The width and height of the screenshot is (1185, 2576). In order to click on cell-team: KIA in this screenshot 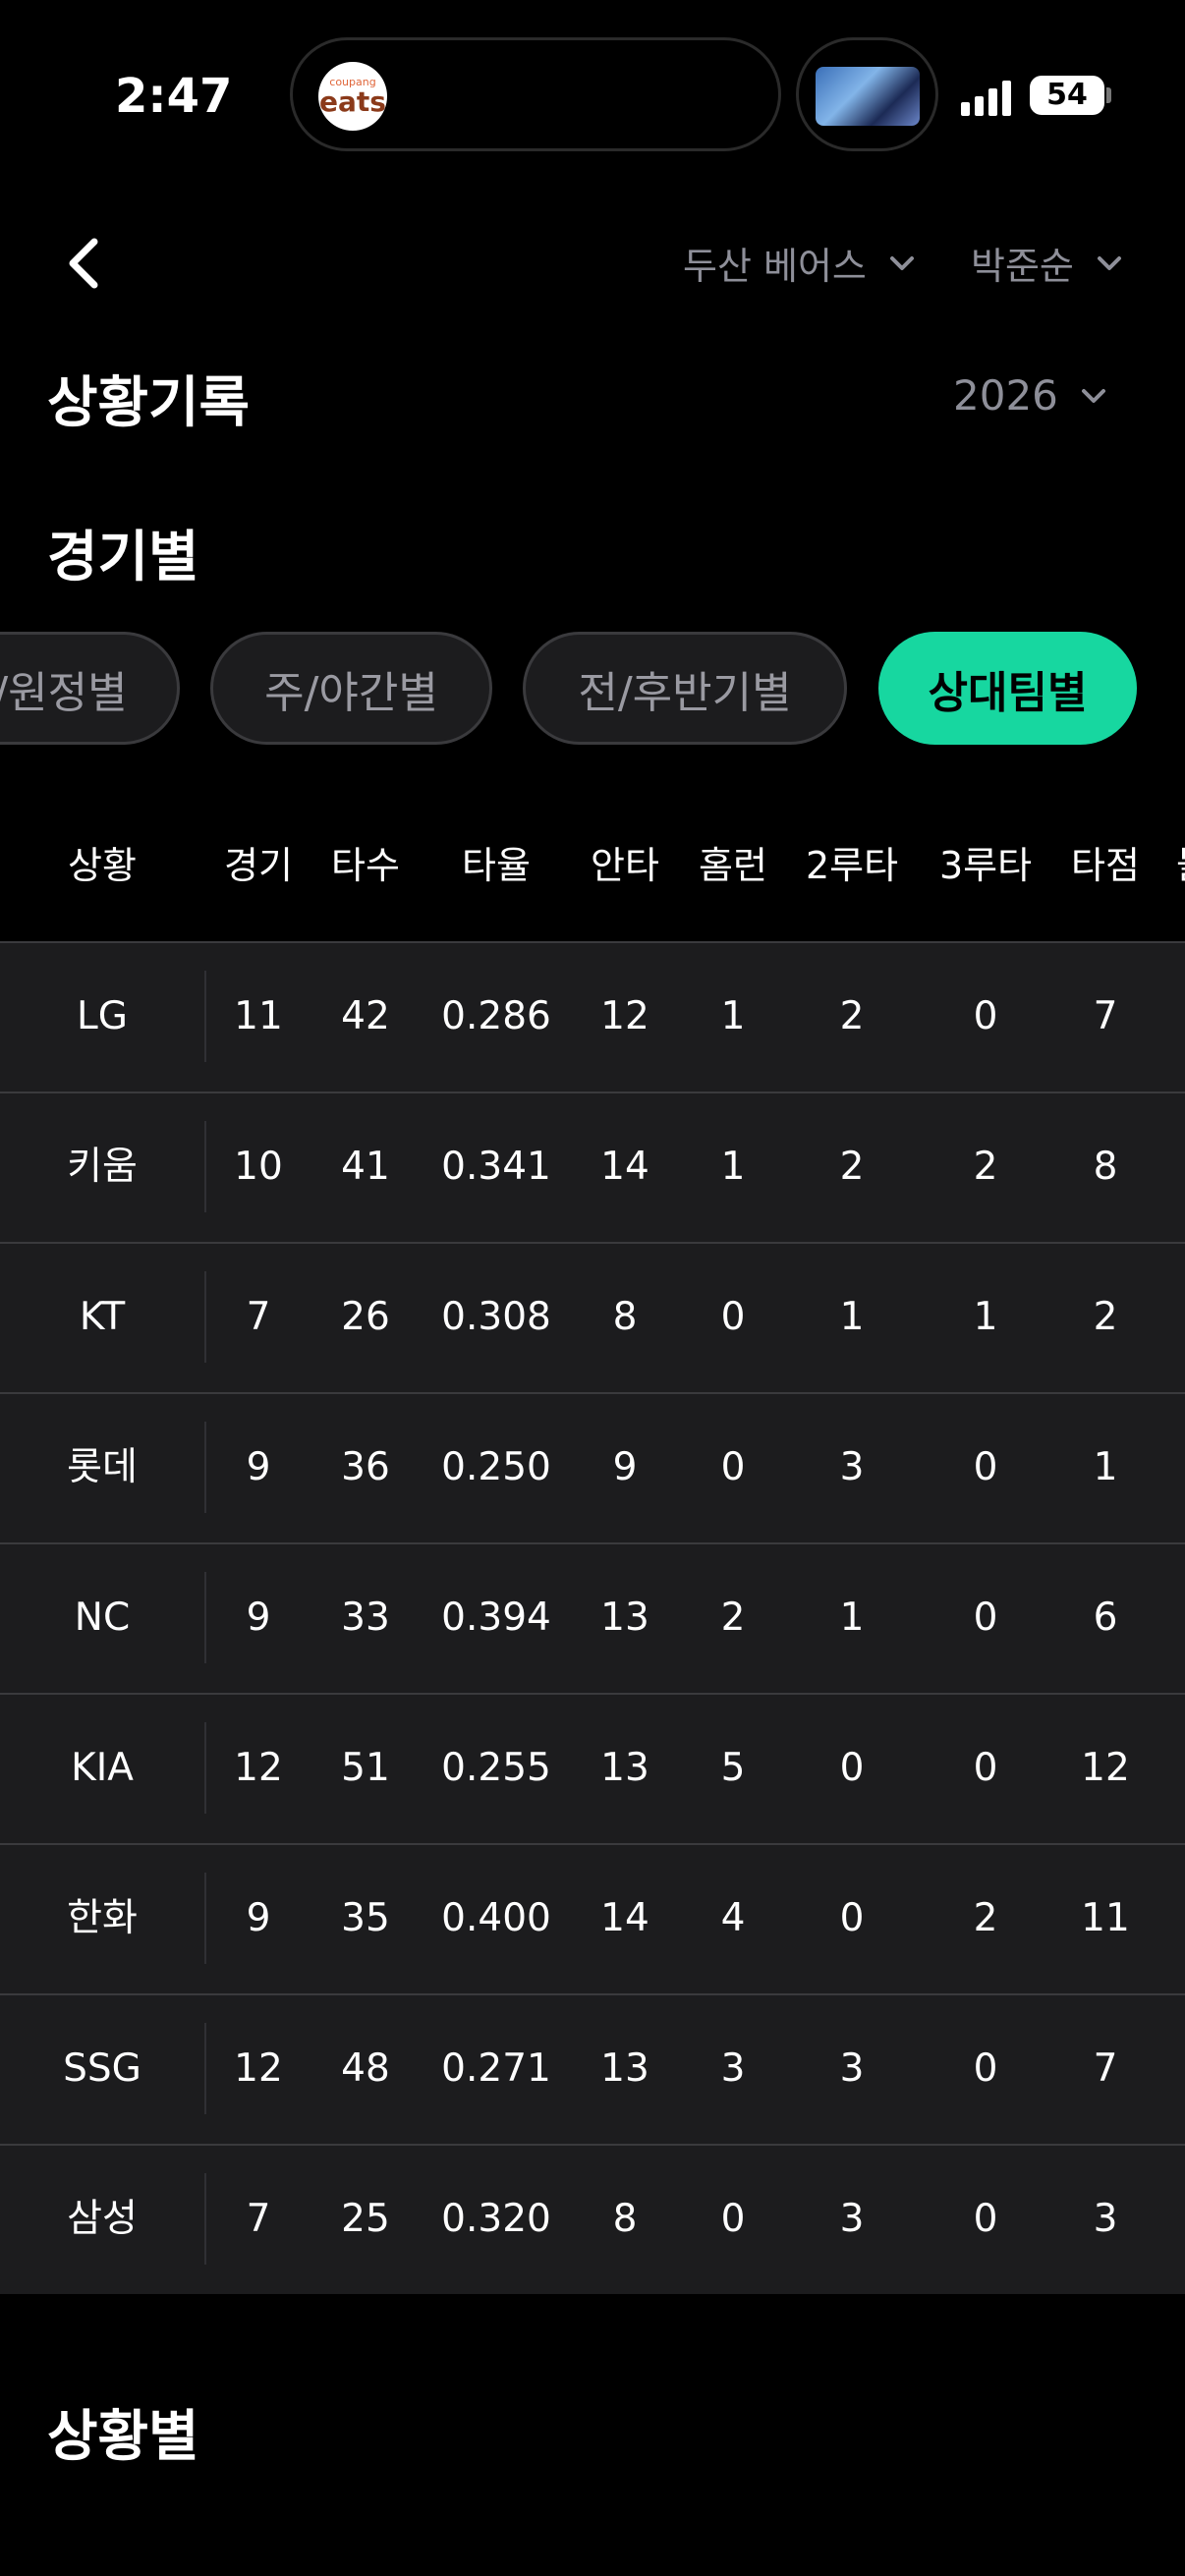, I will do `click(103, 1768)`.